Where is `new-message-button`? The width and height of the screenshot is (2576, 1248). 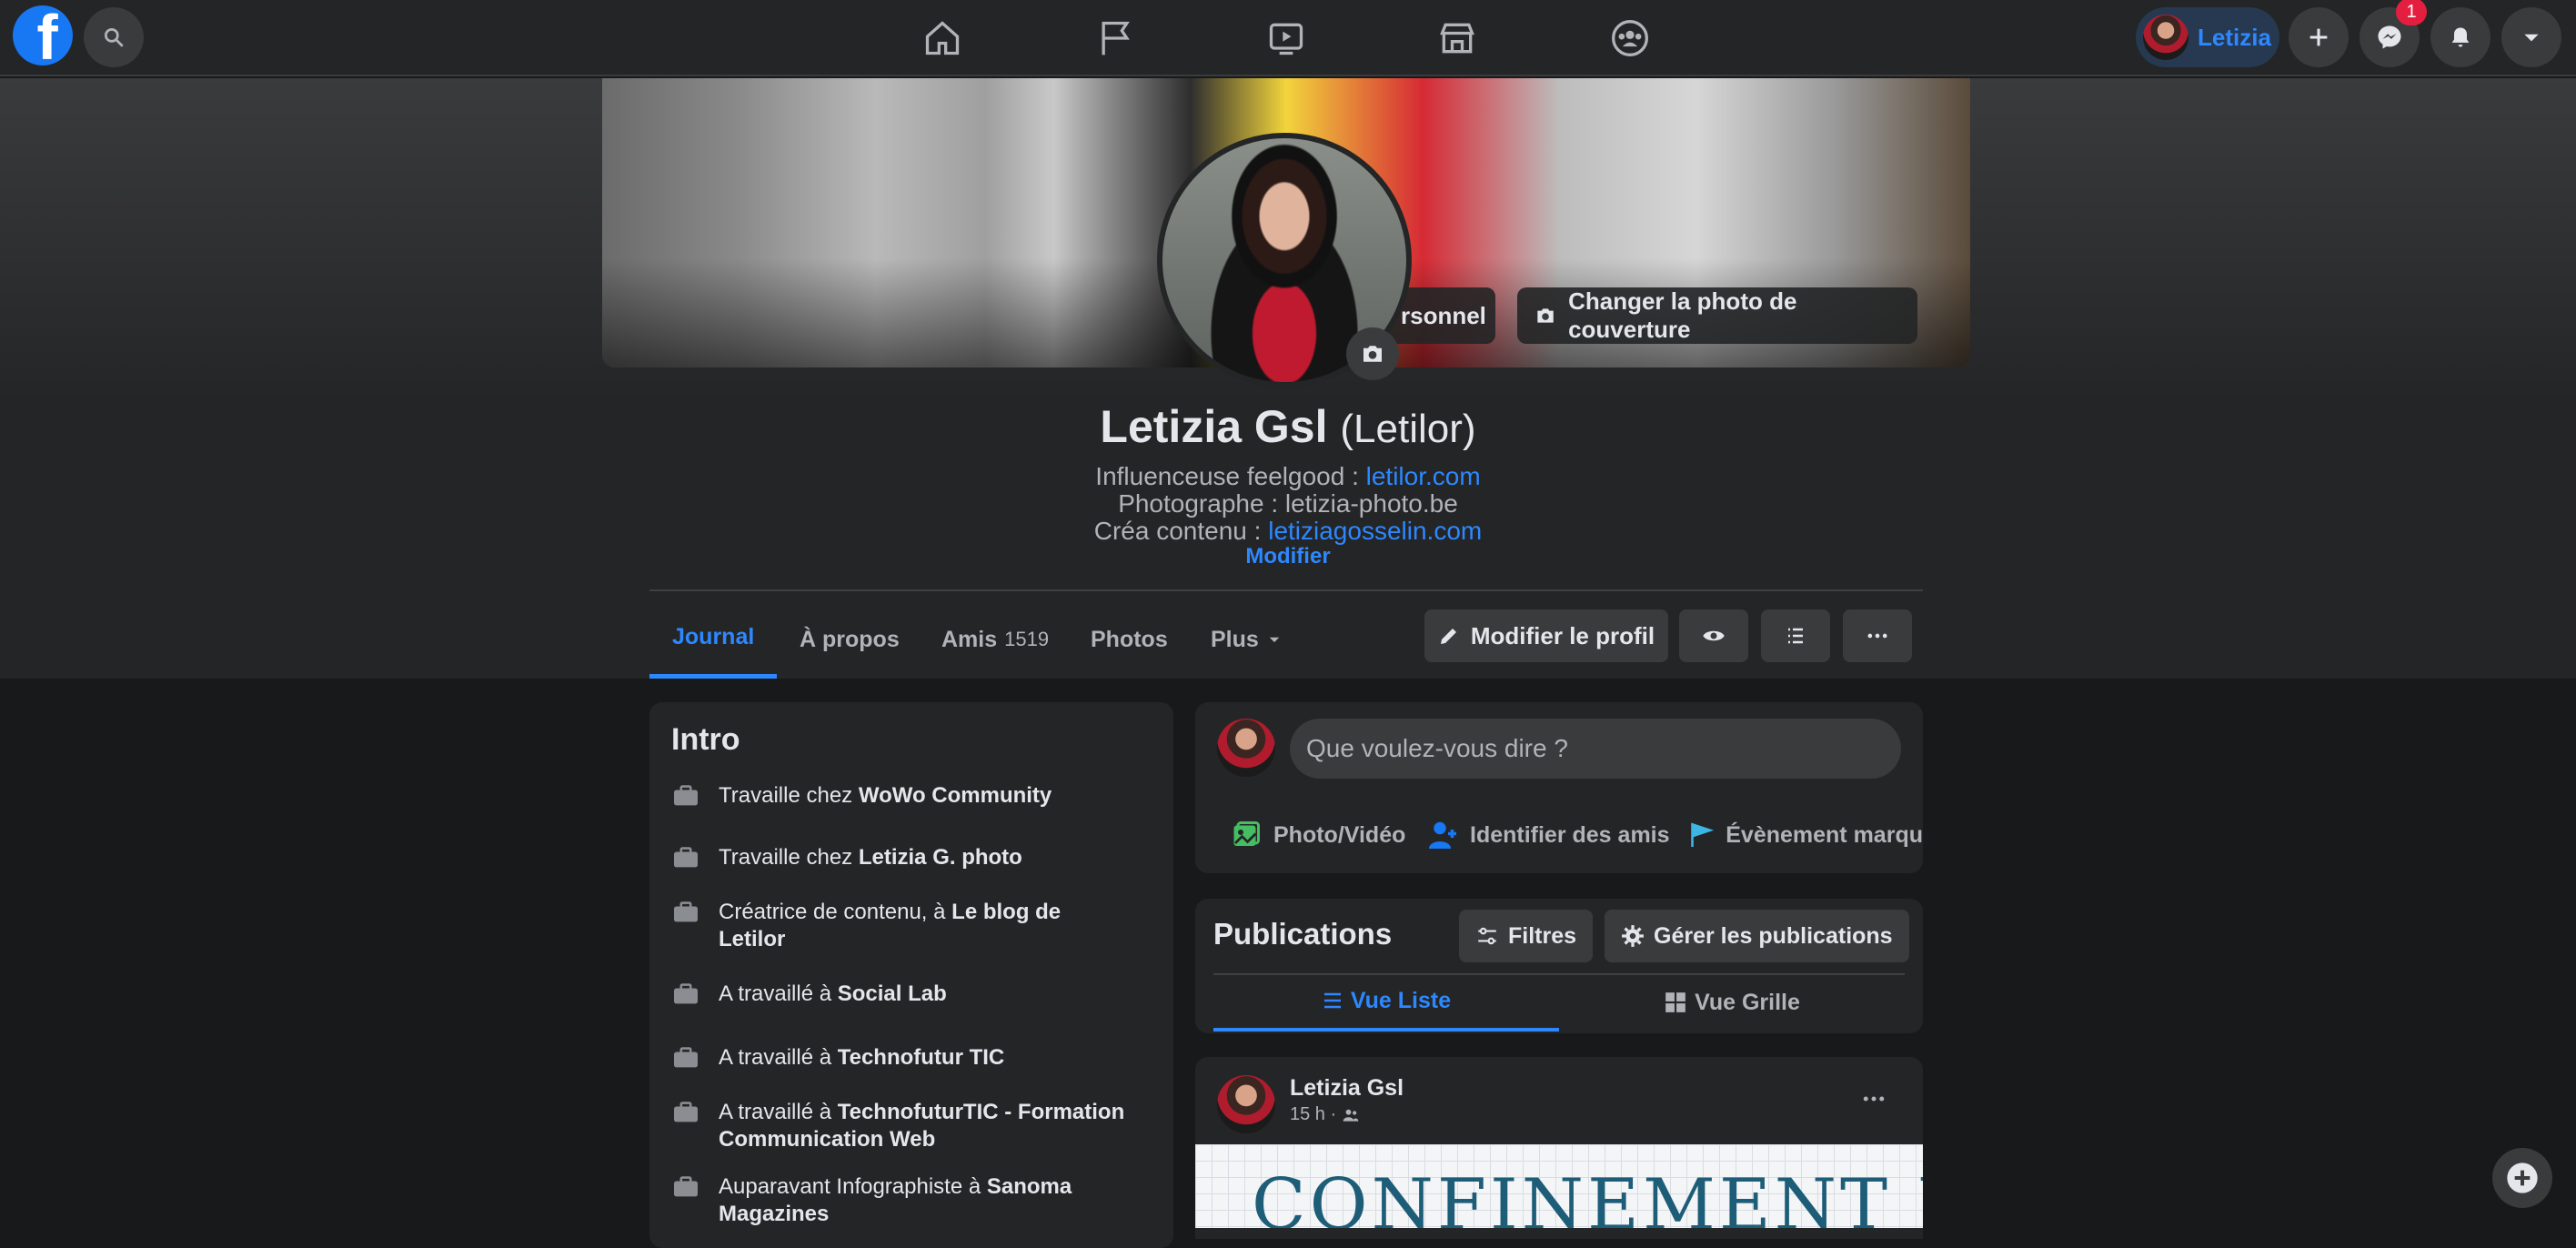 new-message-button is located at coordinates (2522, 1178).